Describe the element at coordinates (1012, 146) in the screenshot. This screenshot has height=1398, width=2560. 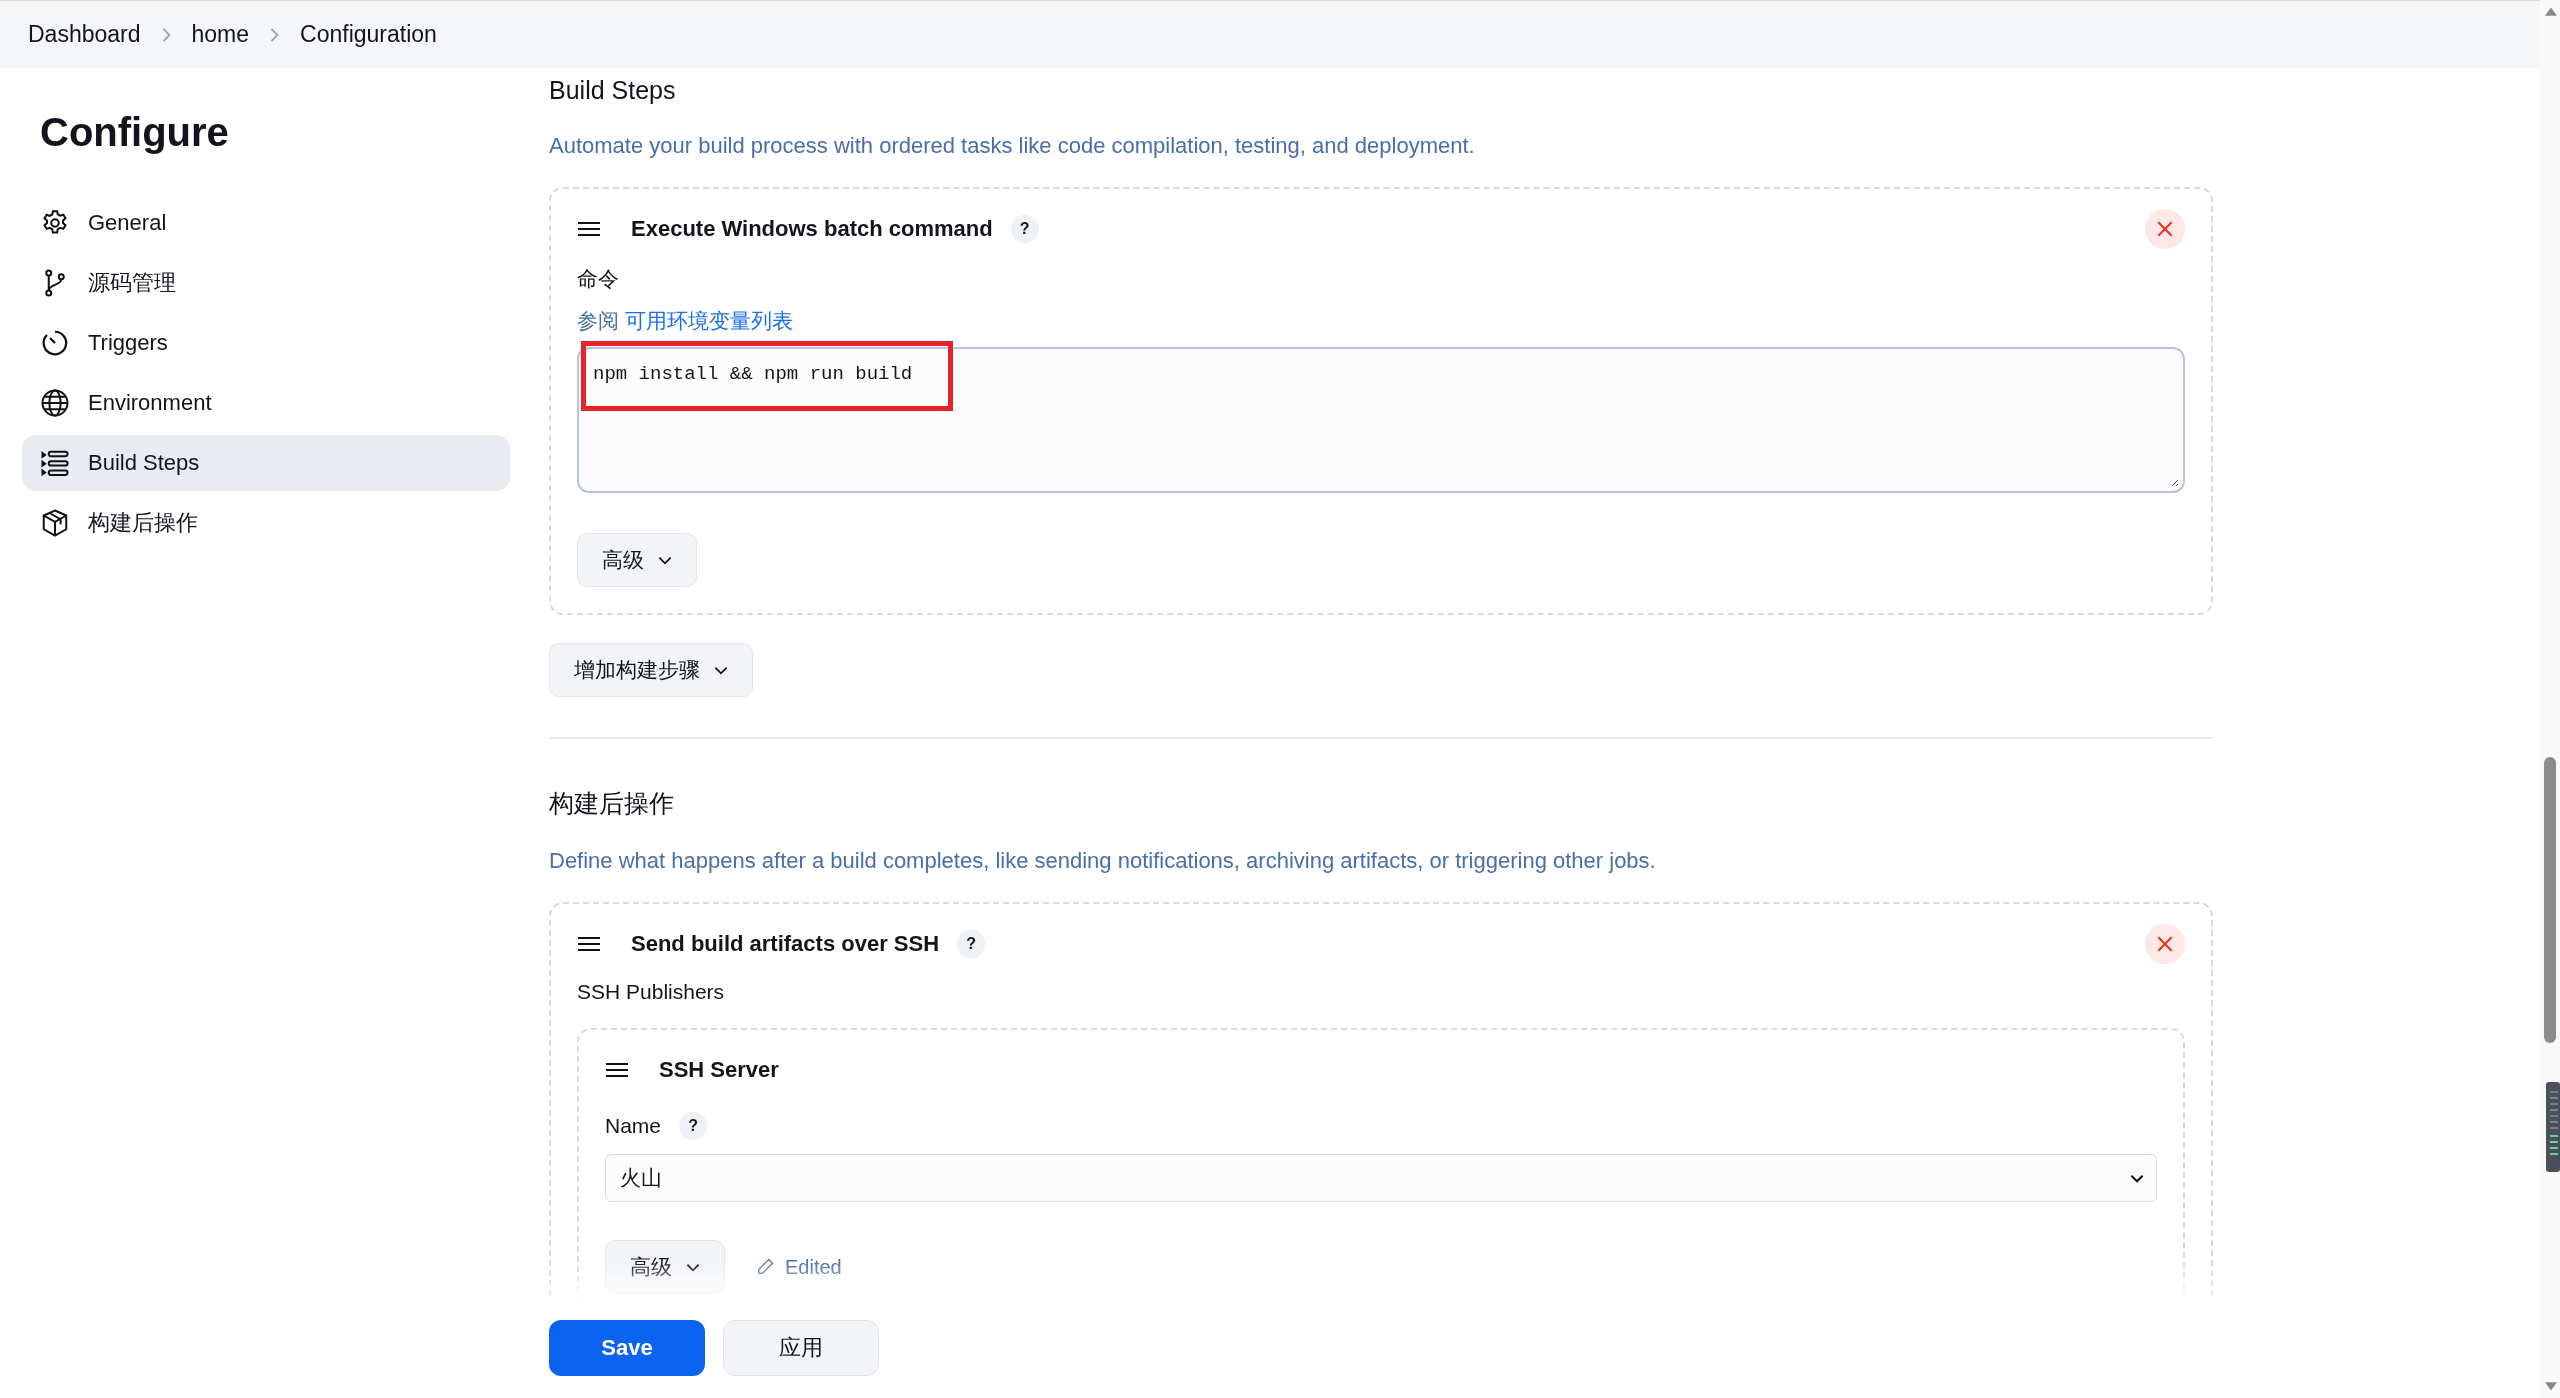
I see `section-description: Automate your build process with ordered tasks like code compilation, testing, and deployment.` at that location.